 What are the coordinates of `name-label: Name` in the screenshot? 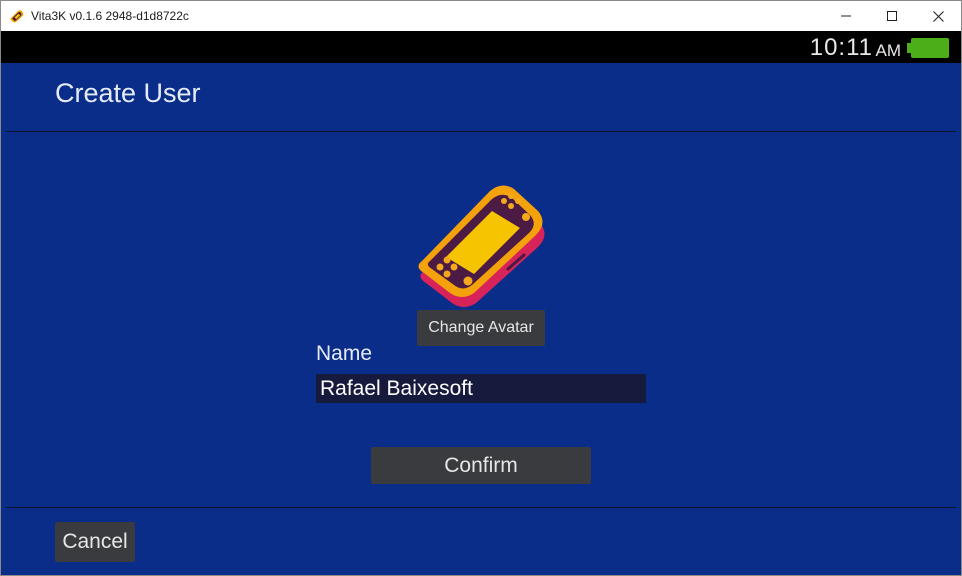 It's located at (344, 353).